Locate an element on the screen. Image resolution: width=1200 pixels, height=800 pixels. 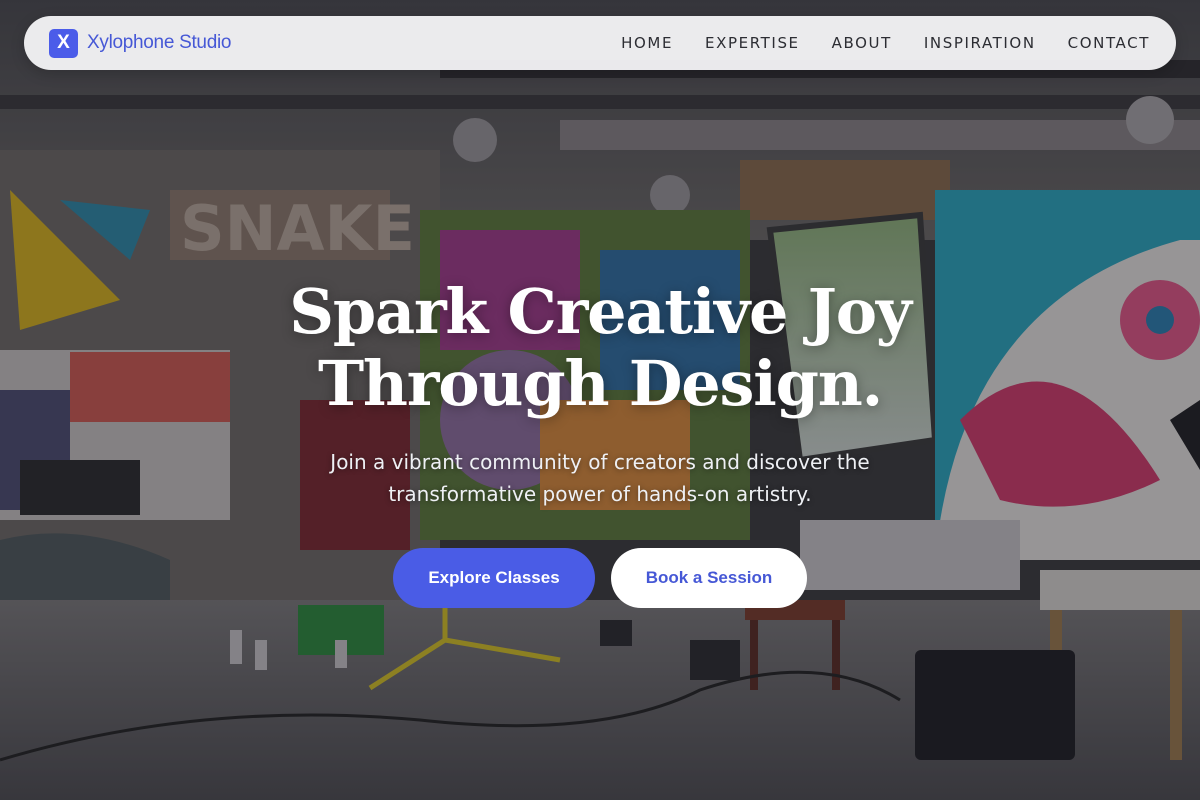
nav-link-contact: CONTACT is located at coordinates (1109, 43).